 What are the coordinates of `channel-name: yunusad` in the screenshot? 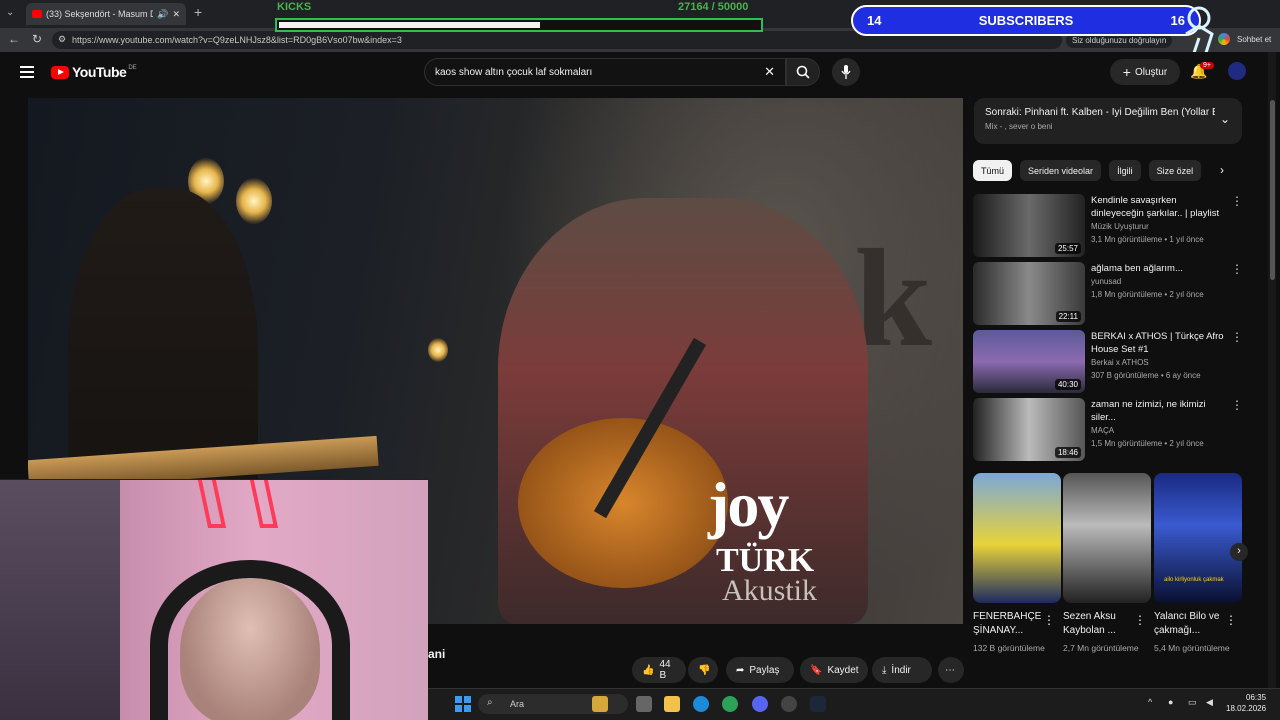 It's located at (1160, 281).